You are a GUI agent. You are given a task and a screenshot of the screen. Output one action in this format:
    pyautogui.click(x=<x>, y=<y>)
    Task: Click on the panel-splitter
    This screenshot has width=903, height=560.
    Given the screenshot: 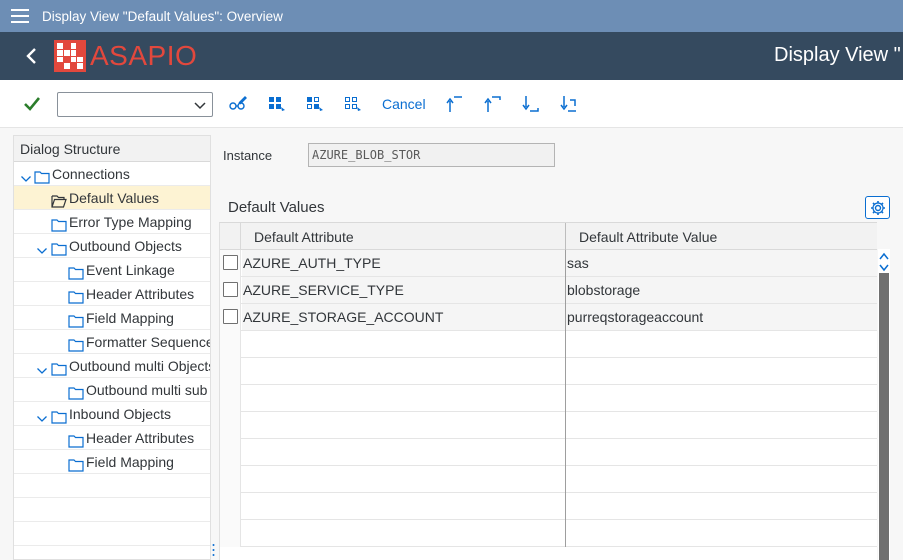 What is the action you would take?
    pyautogui.click(x=213, y=550)
    